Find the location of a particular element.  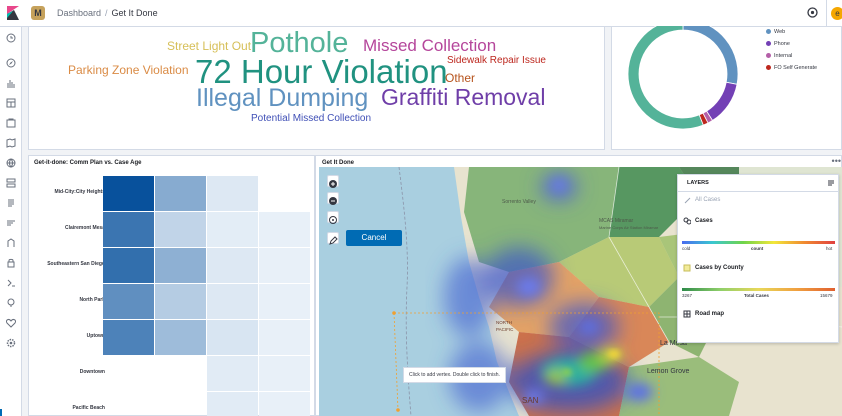

donut-slice-web is located at coordinates (710, 55).